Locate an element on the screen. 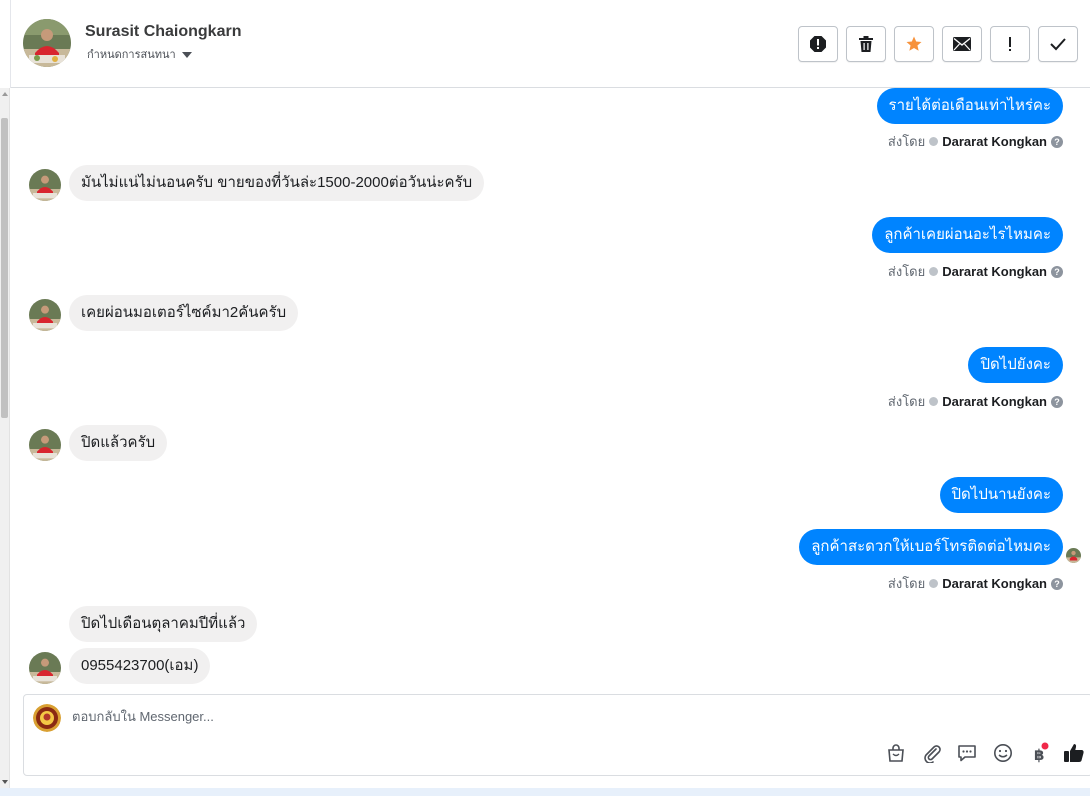 The image size is (1090, 796). mark-done-button is located at coordinates (1058, 44).